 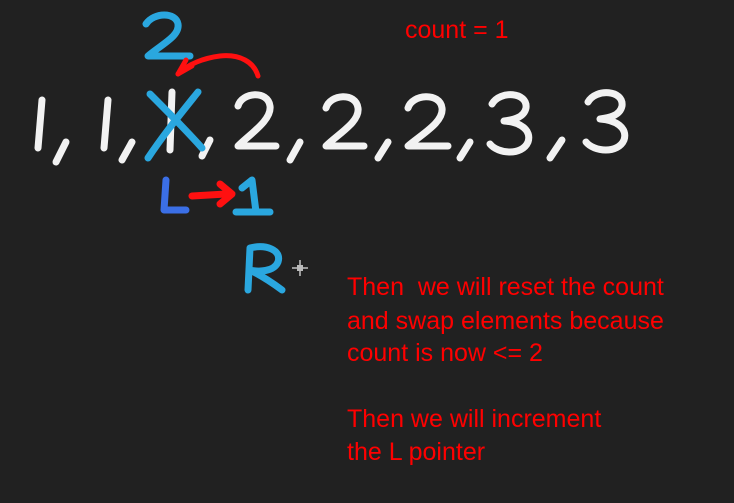 What do you see at coordinates (505, 287) in the screenshot?
I see `note-line-1: Then we will reset the count` at bounding box center [505, 287].